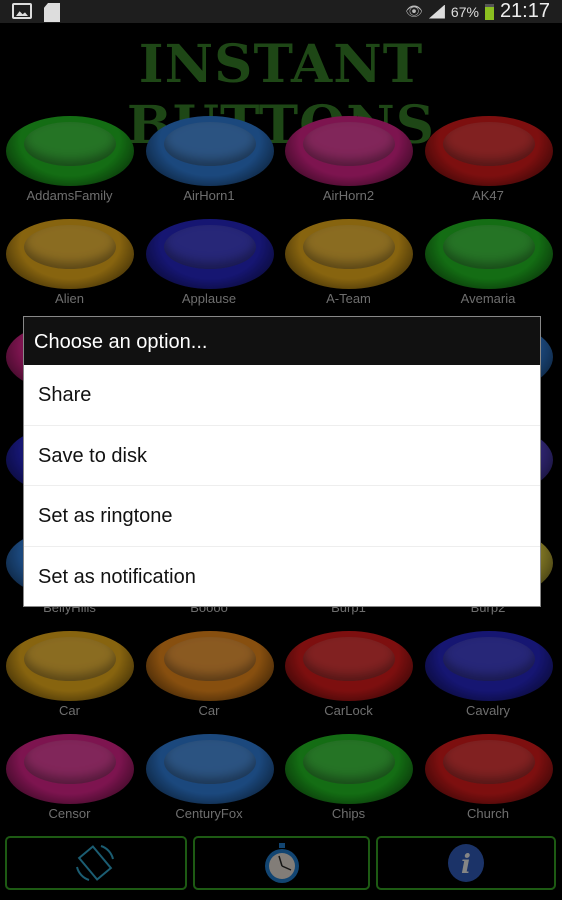 This screenshot has width=562, height=900. Describe the element at coordinates (282, 395) in the screenshot. I see `option-share: Share` at that location.